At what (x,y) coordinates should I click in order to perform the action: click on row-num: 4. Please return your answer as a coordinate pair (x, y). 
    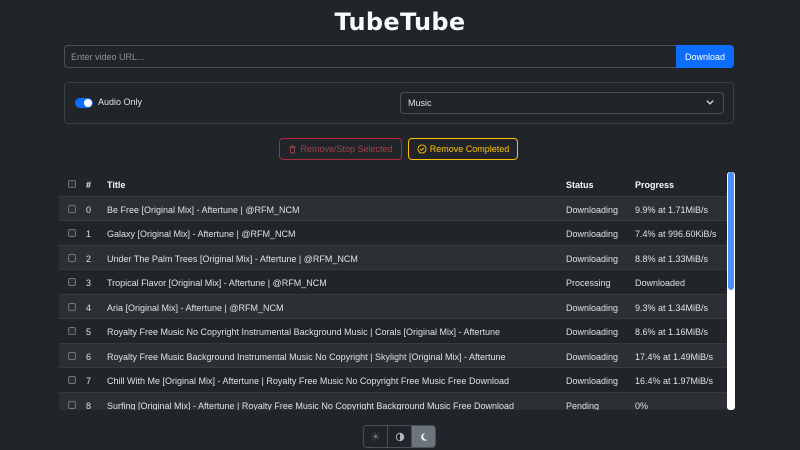
    Looking at the image, I should click on (89, 307).